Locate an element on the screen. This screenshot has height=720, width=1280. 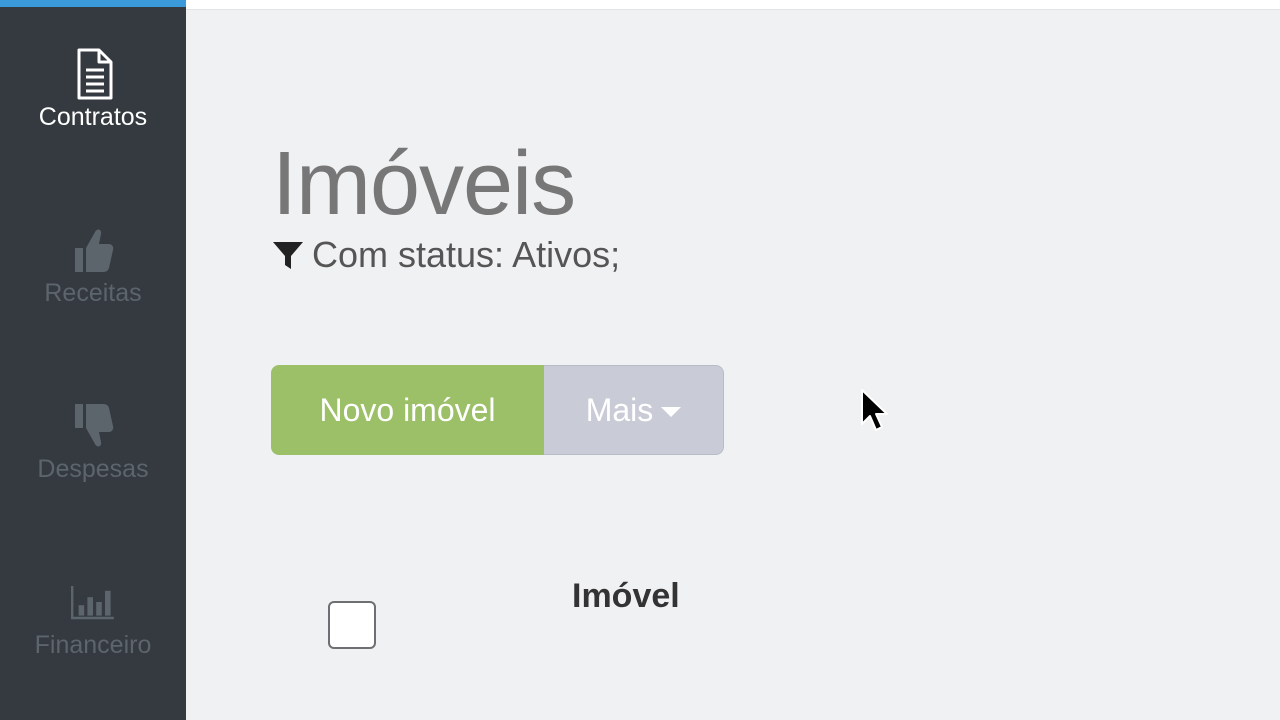
sidebar-item-despesas: Despesas is located at coordinates (93, 458).